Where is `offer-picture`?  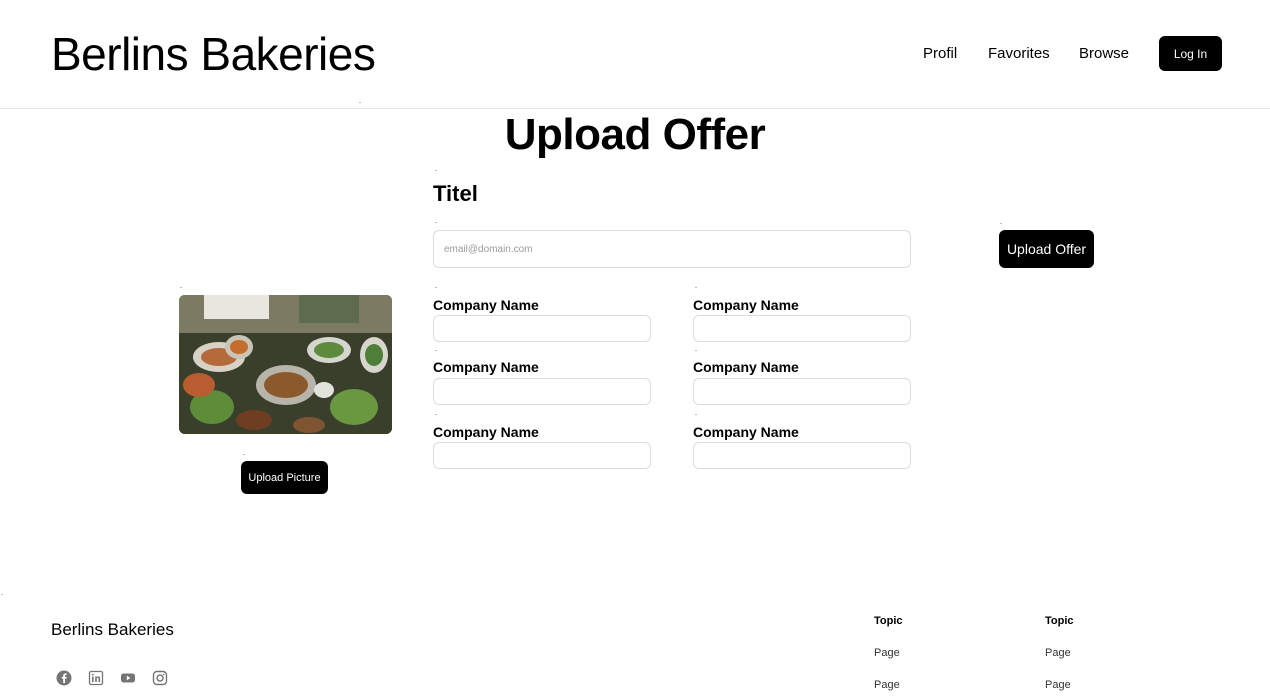 offer-picture is located at coordinates (285, 364).